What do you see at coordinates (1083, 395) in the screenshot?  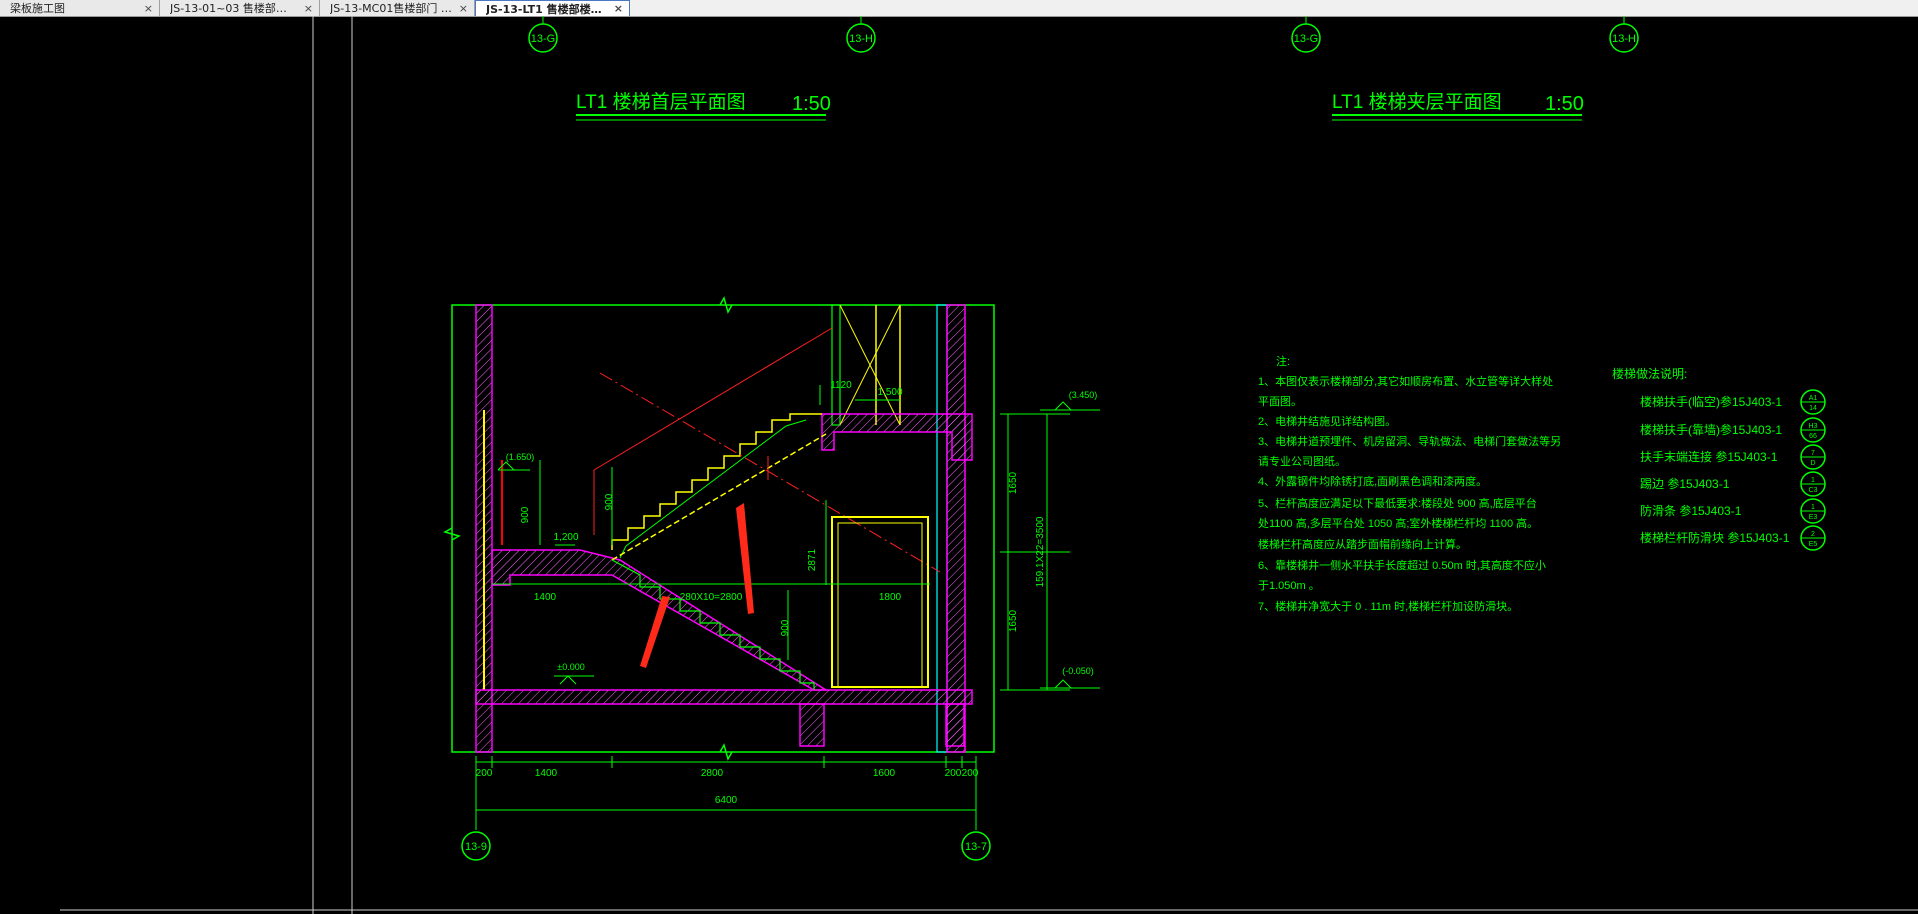 I see `level-label: (3.450)` at bounding box center [1083, 395].